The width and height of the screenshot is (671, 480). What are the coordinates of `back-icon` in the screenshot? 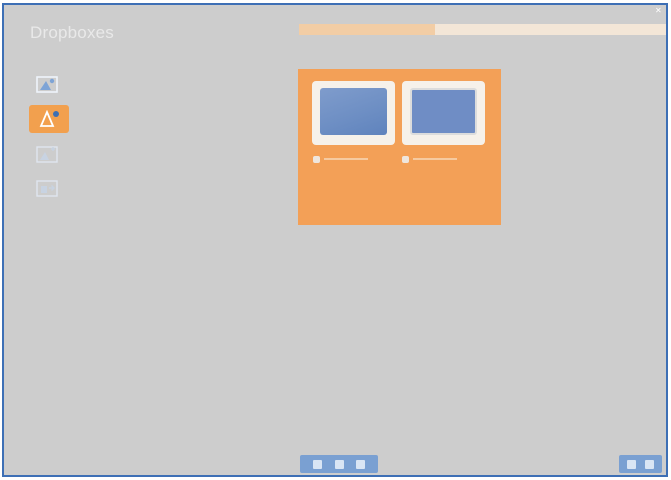 It's located at (632, 464).